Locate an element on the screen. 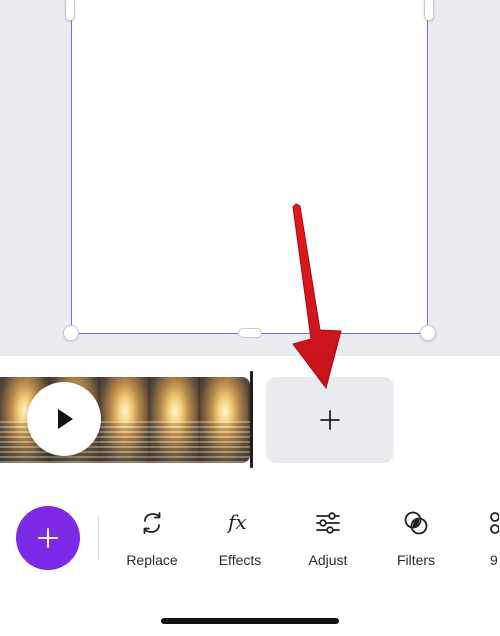 The width and height of the screenshot is (500, 636). playhead is located at coordinates (251, 419).